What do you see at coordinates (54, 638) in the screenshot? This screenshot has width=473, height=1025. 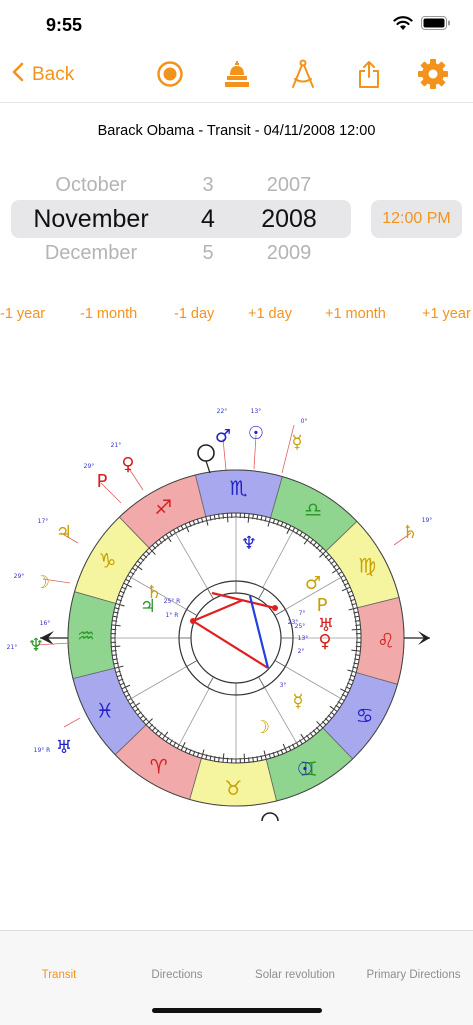 I see `ascendant-marker` at bounding box center [54, 638].